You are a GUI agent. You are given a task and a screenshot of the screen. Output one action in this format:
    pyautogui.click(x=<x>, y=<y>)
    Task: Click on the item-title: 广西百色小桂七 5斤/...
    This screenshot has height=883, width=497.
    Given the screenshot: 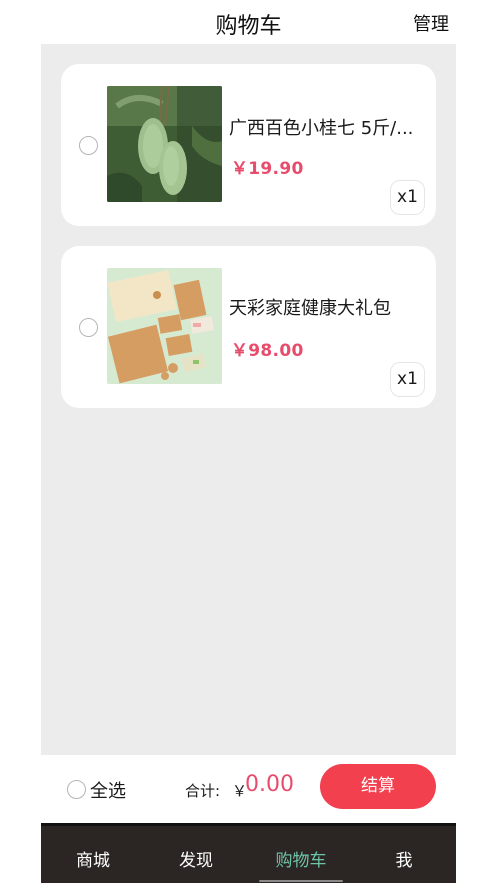 What is the action you would take?
    pyautogui.click(x=326, y=127)
    